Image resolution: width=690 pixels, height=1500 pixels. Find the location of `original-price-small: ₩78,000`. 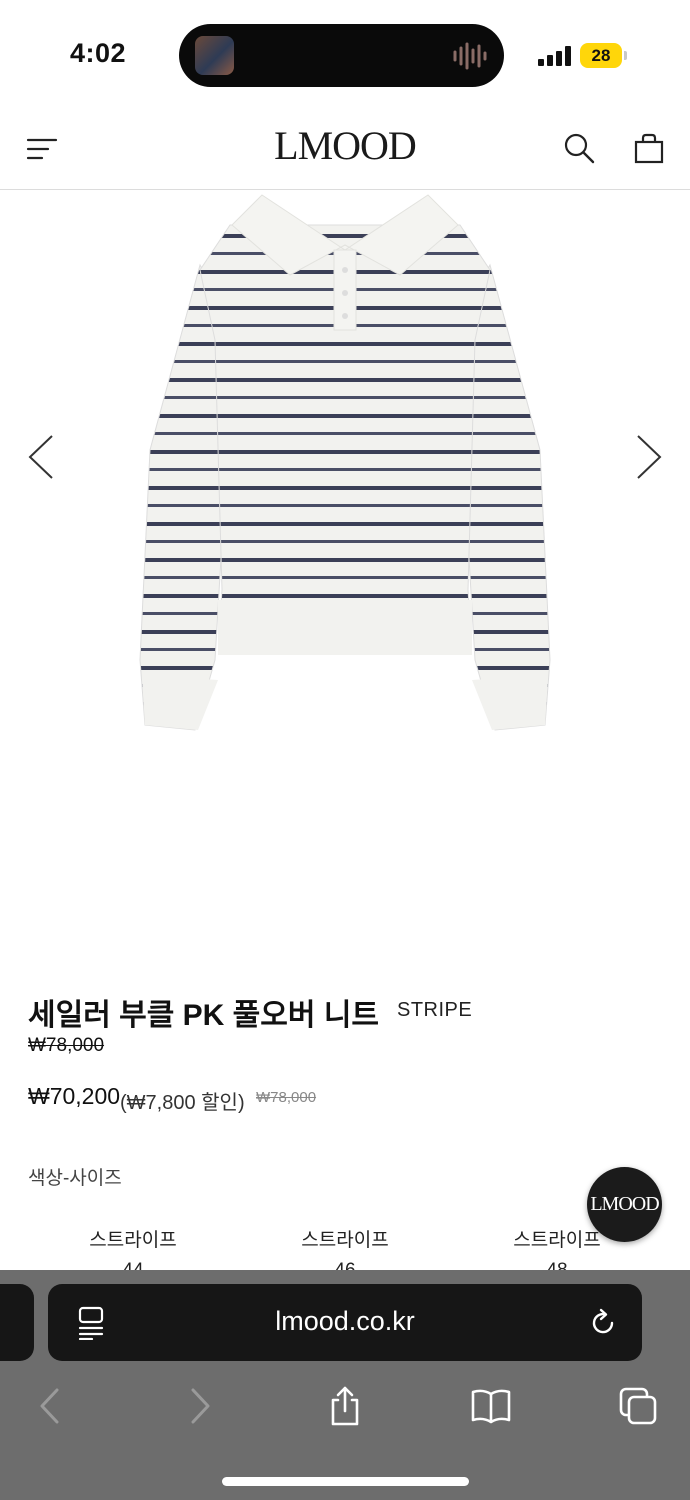

original-price-small: ₩78,000 is located at coordinates (286, 1097).